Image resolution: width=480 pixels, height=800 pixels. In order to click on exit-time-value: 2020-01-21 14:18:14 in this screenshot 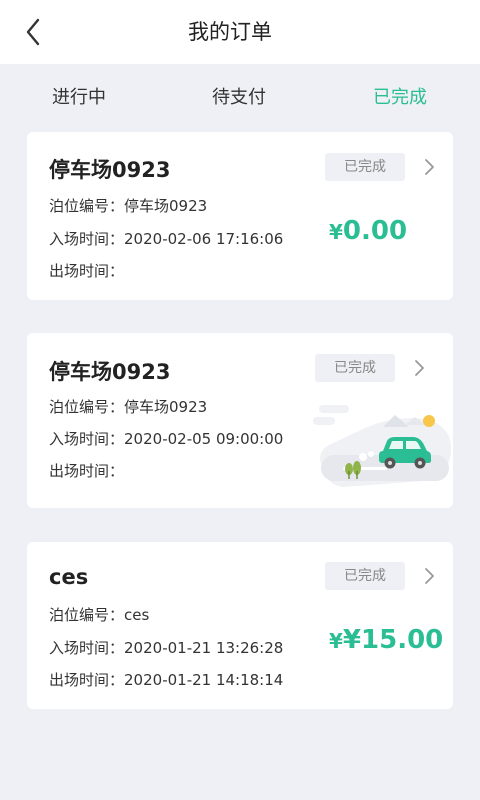, I will do `click(204, 680)`.